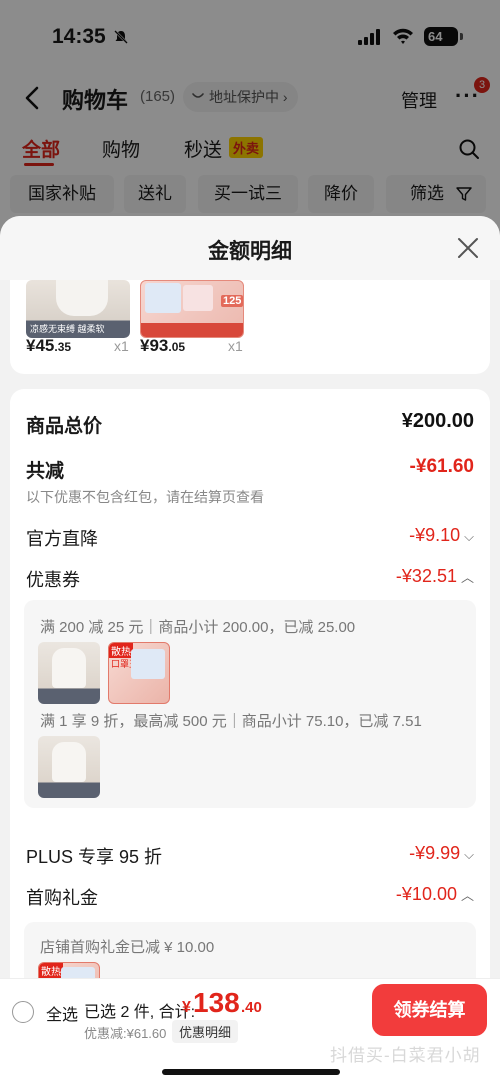 This screenshot has height=1083, width=500. I want to click on watermark: 抖借买-白菜君小胡, so click(405, 1055).